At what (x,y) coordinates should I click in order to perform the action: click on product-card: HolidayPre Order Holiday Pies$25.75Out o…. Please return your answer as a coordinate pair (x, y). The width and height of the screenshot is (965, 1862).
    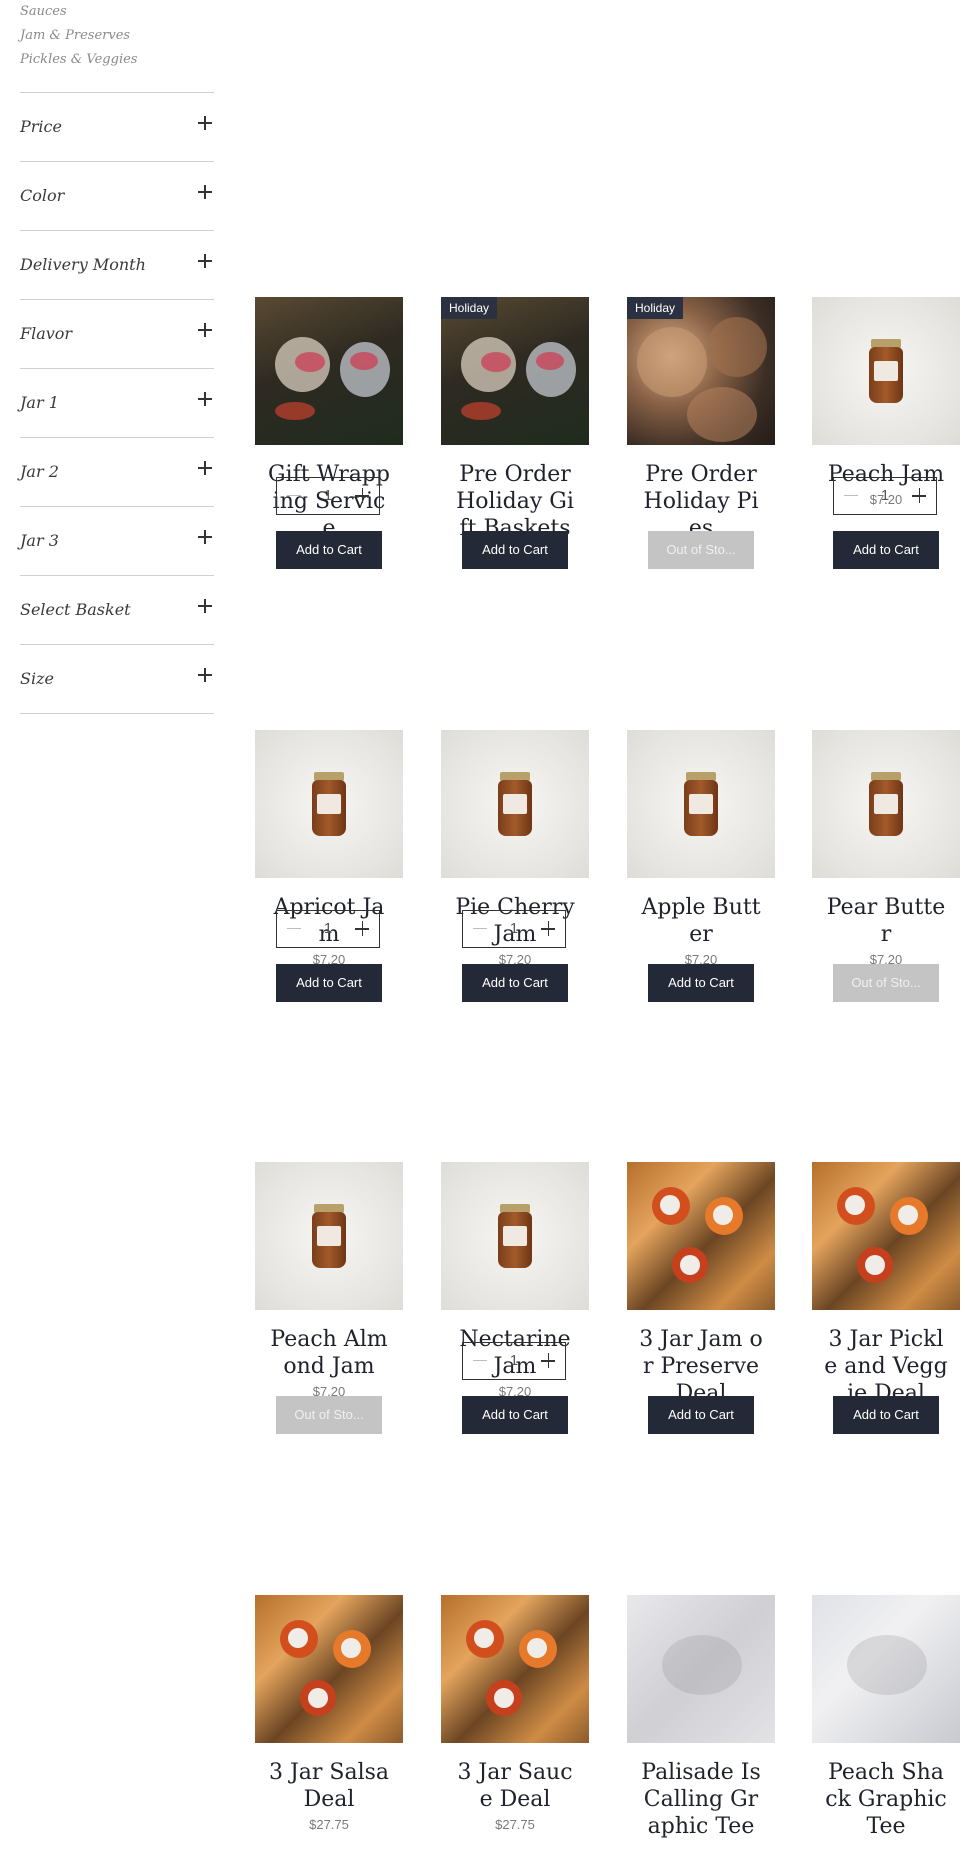
    Looking at the image, I should click on (701, 433).